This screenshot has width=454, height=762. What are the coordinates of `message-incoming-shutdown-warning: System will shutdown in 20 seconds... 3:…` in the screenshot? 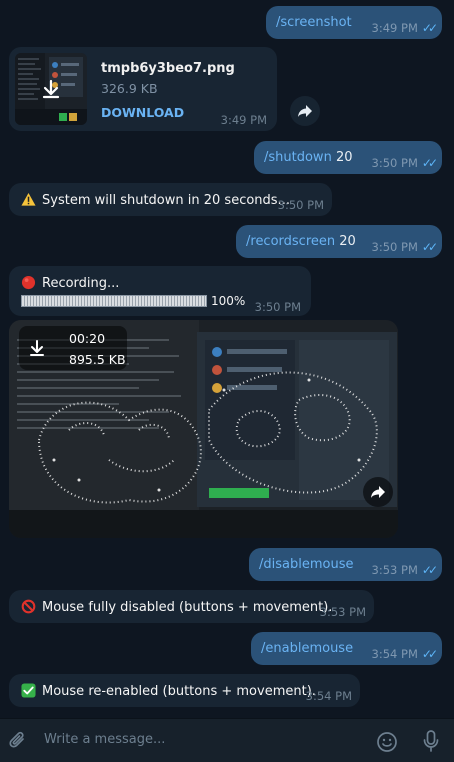 It's located at (170, 199).